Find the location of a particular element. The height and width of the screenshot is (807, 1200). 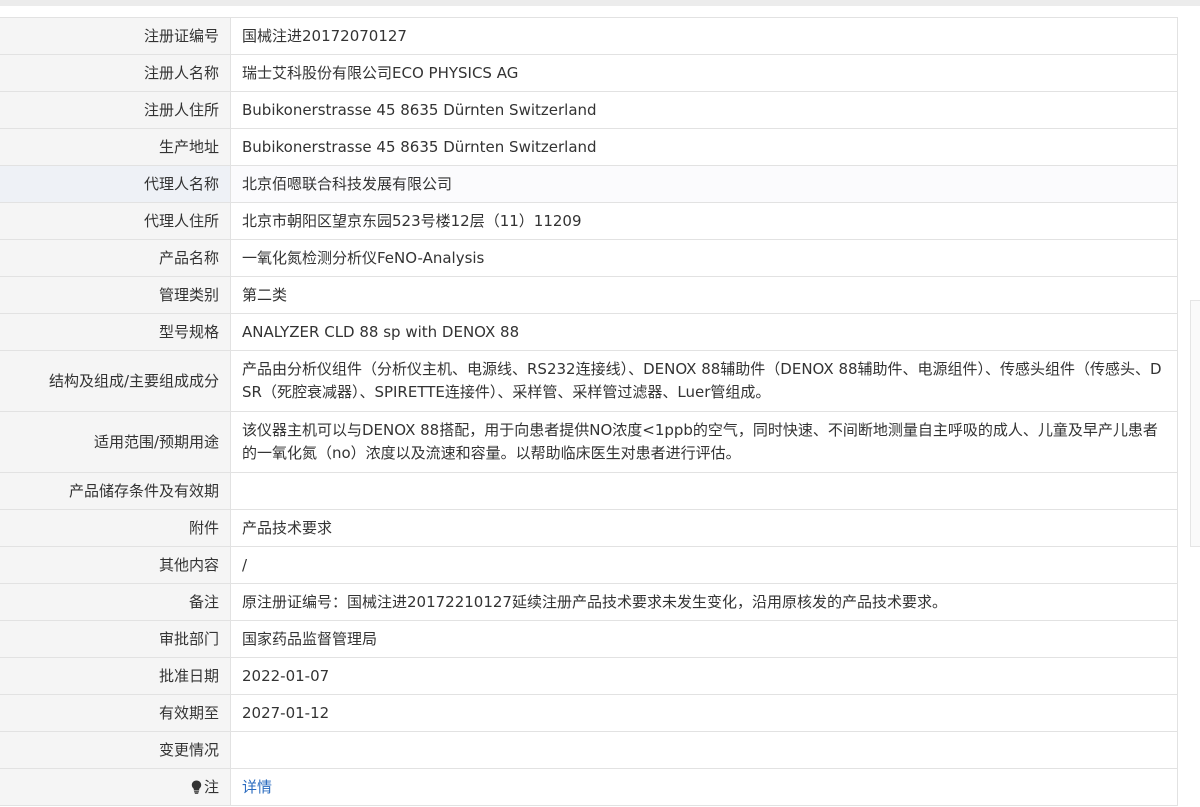

row-label: 代理人住所 is located at coordinates (115, 221).